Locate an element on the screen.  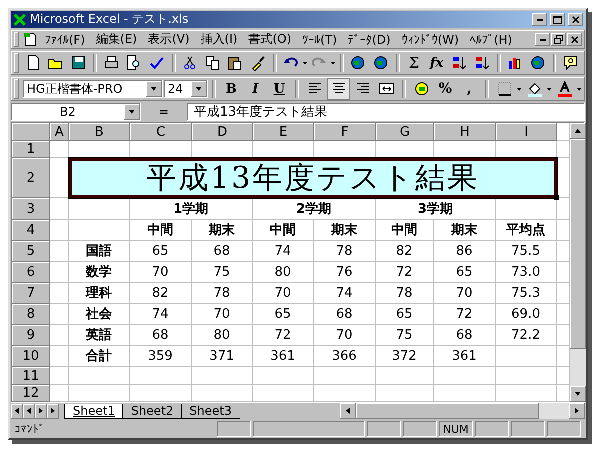
autosum-button: Σ is located at coordinates (415, 63).